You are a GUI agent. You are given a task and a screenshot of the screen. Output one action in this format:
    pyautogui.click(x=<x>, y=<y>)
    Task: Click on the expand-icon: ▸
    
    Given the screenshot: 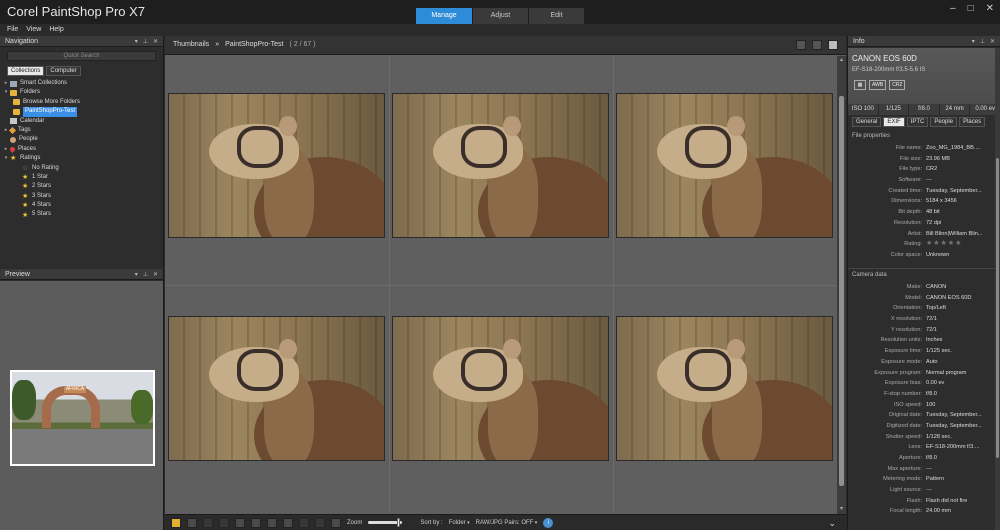 What is the action you would take?
    pyautogui.click(x=6, y=83)
    